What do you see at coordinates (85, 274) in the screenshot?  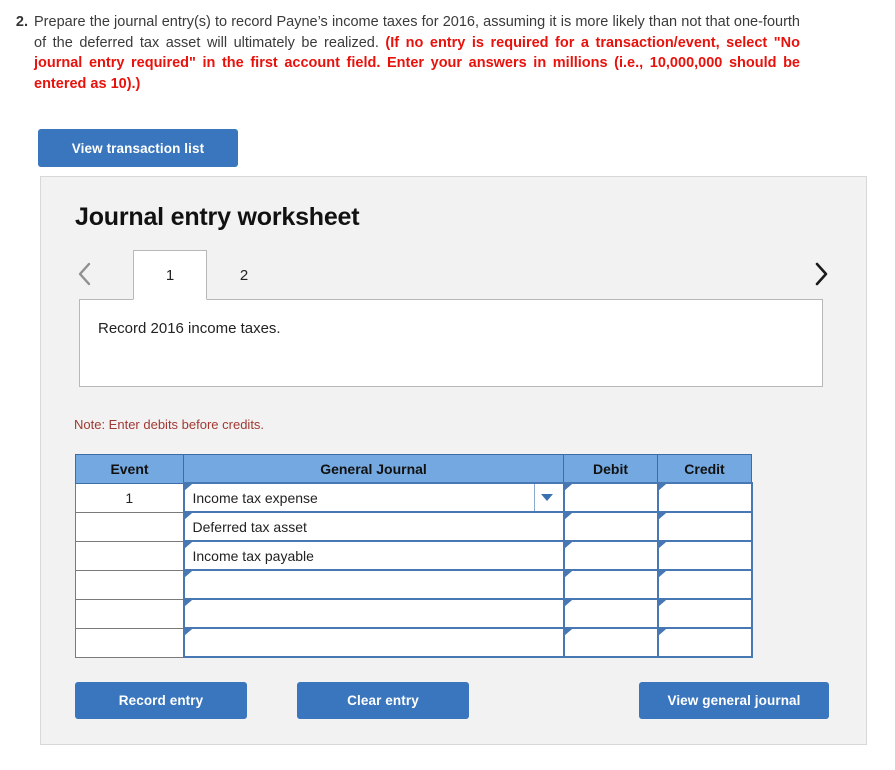 I see `chevron-left-icon` at bounding box center [85, 274].